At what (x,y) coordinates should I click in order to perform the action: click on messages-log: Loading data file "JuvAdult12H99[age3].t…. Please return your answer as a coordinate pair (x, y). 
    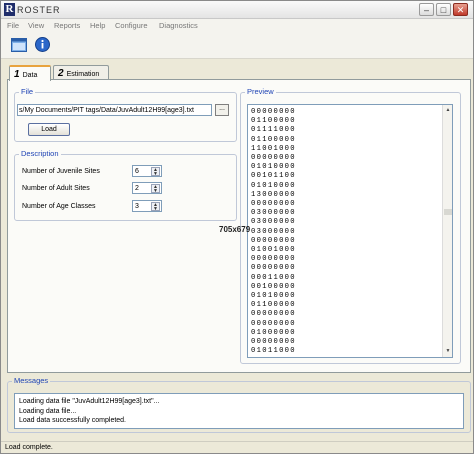
    Looking at the image, I should click on (239, 411).